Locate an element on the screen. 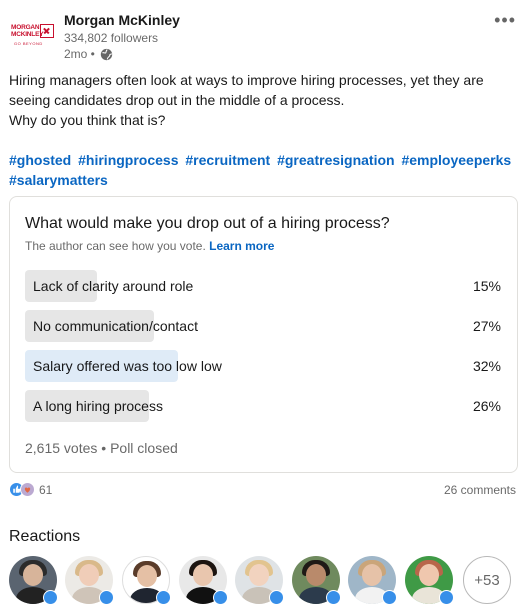 This screenshot has height=615, width=528. poll-option-percent: 27% is located at coordinates (486, 326).